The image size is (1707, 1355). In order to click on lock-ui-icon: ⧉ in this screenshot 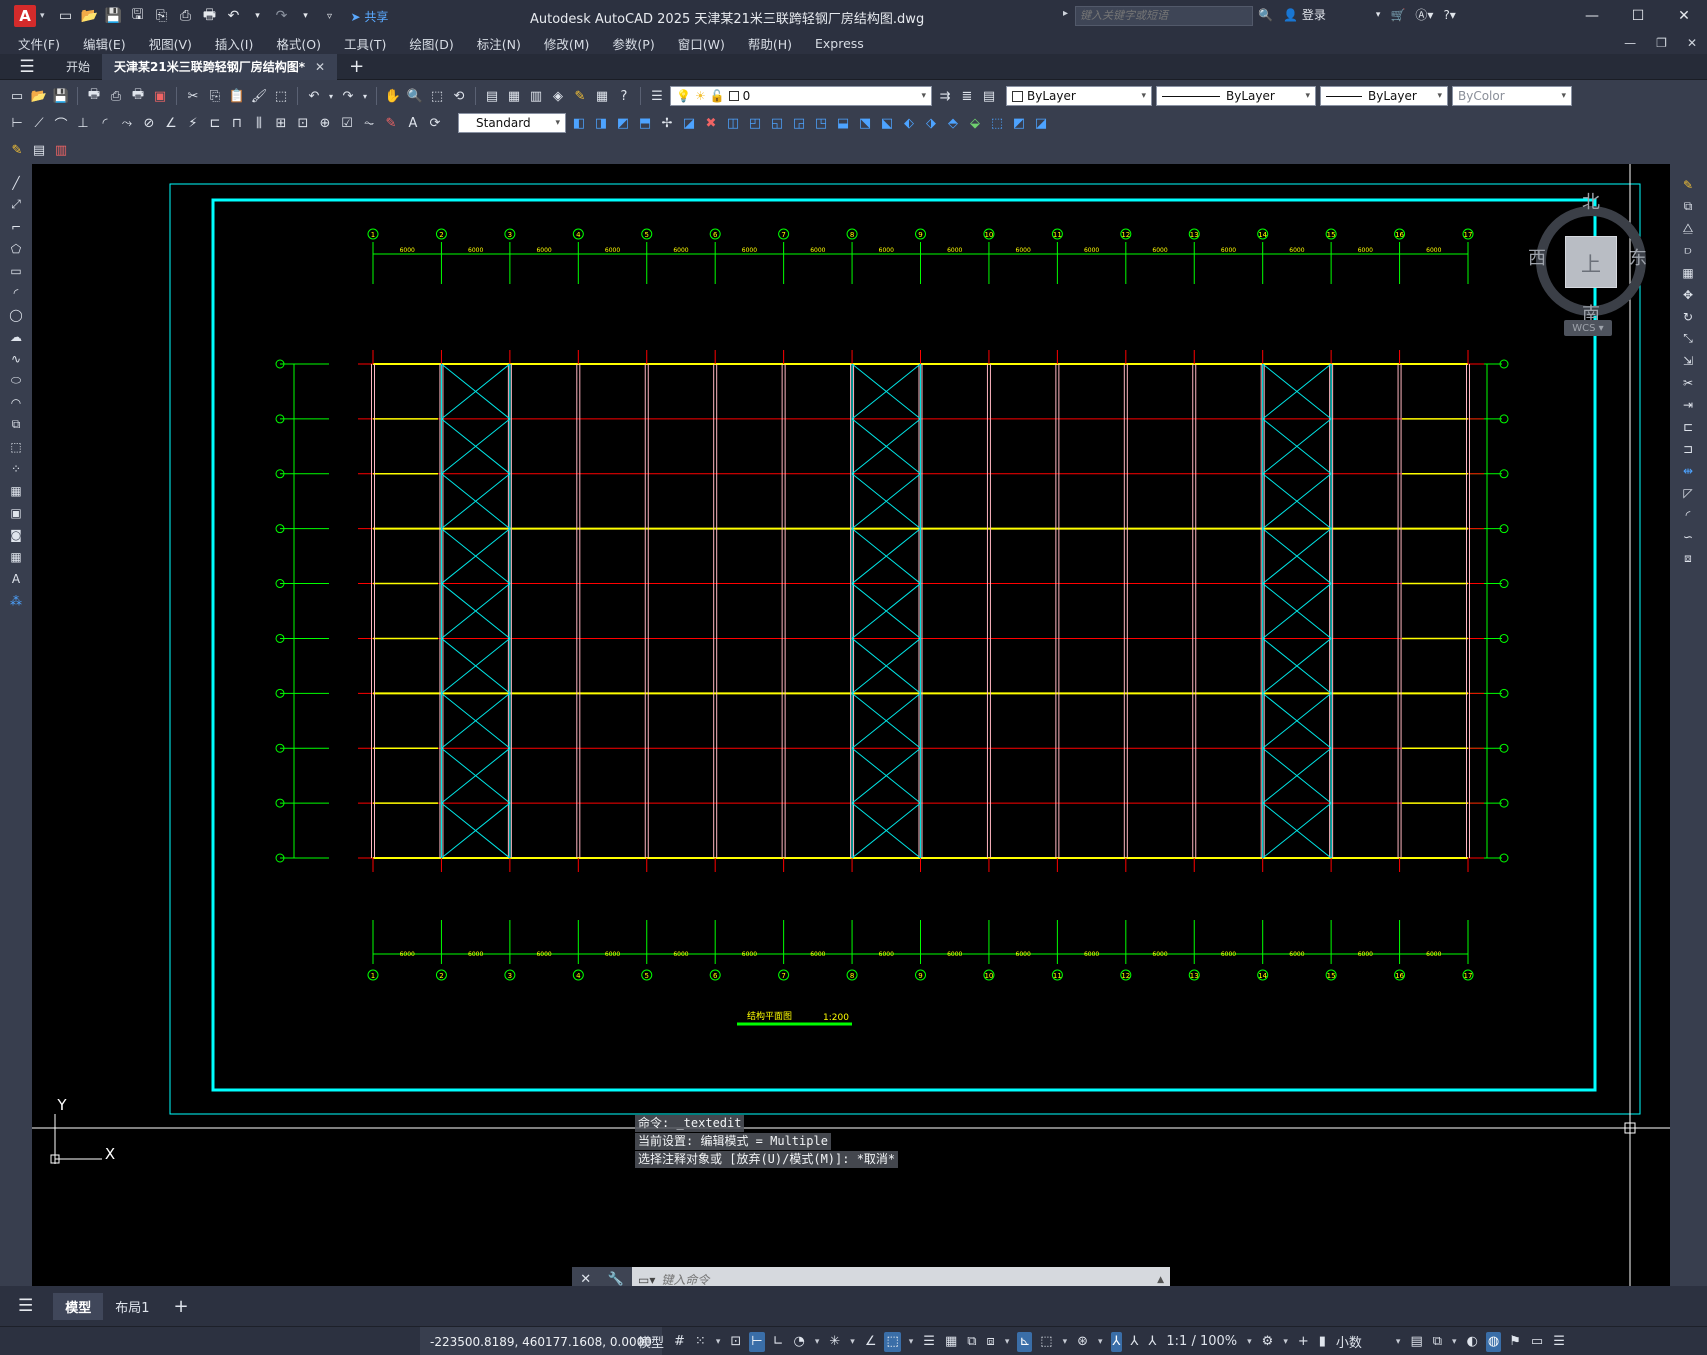, I will do `click(1437, 1342)`.